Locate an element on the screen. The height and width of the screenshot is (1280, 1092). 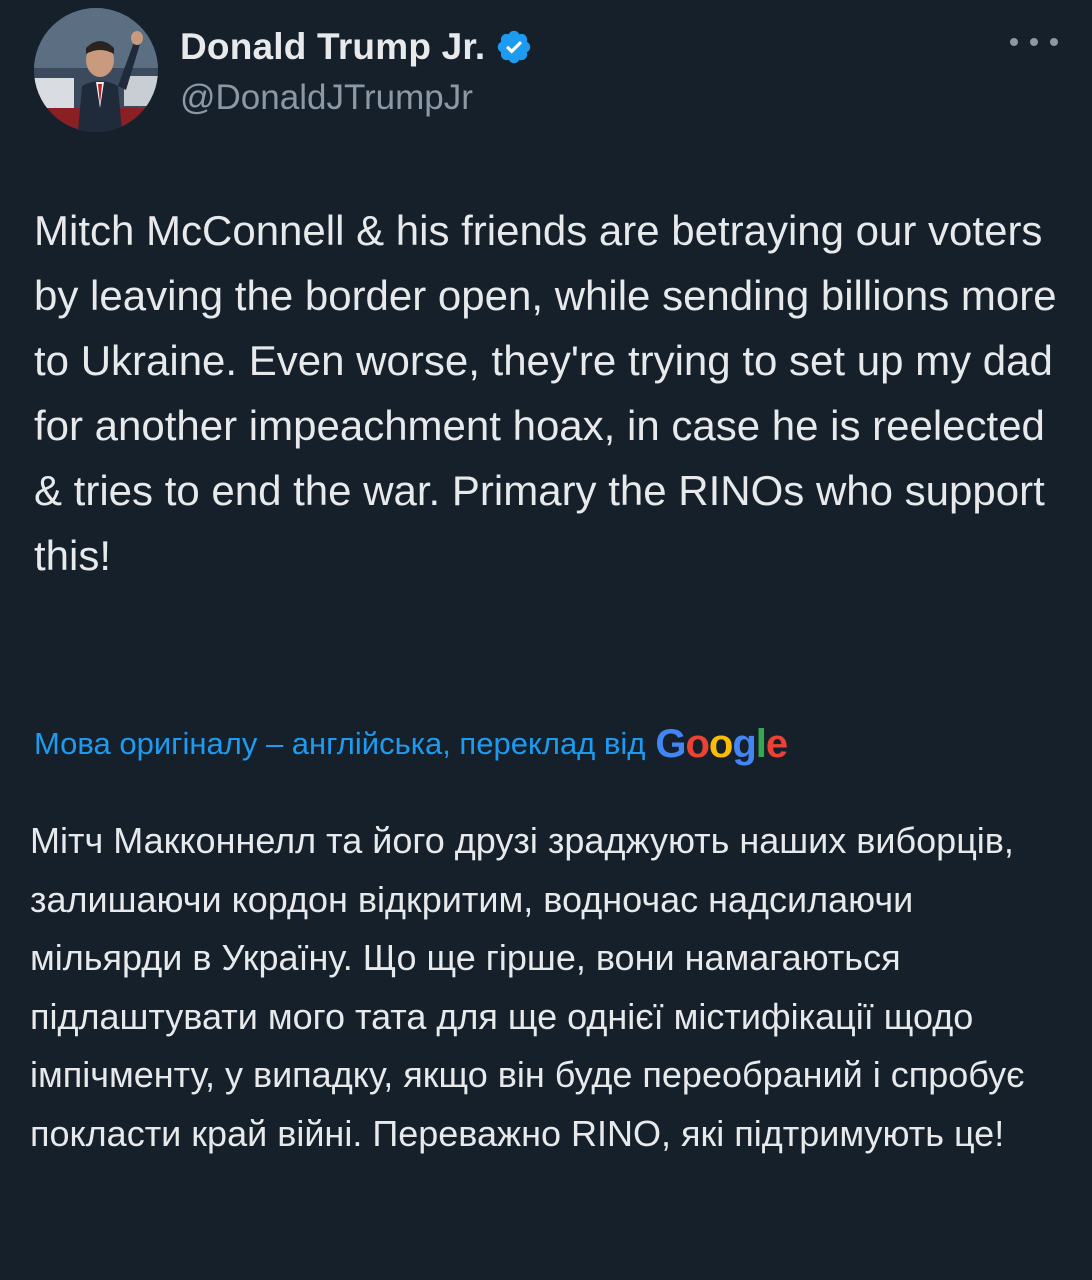
author-handle: @DonaldJTrumpJr is located at coordinates (326, 98).